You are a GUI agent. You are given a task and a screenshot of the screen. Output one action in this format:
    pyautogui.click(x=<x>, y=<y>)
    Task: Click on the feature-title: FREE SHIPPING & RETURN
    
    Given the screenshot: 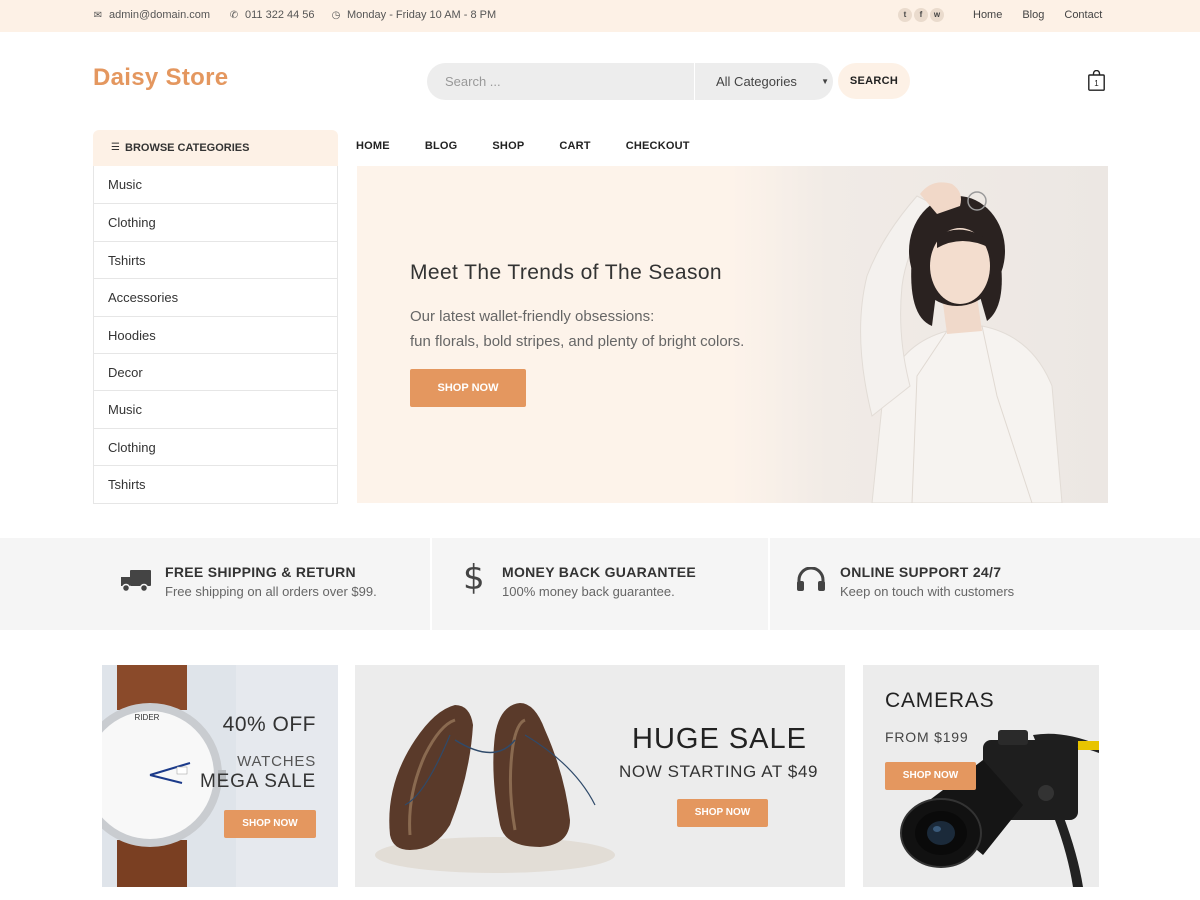 What is the action you would take?
    pyautogui.click(x=260, y=572)
    